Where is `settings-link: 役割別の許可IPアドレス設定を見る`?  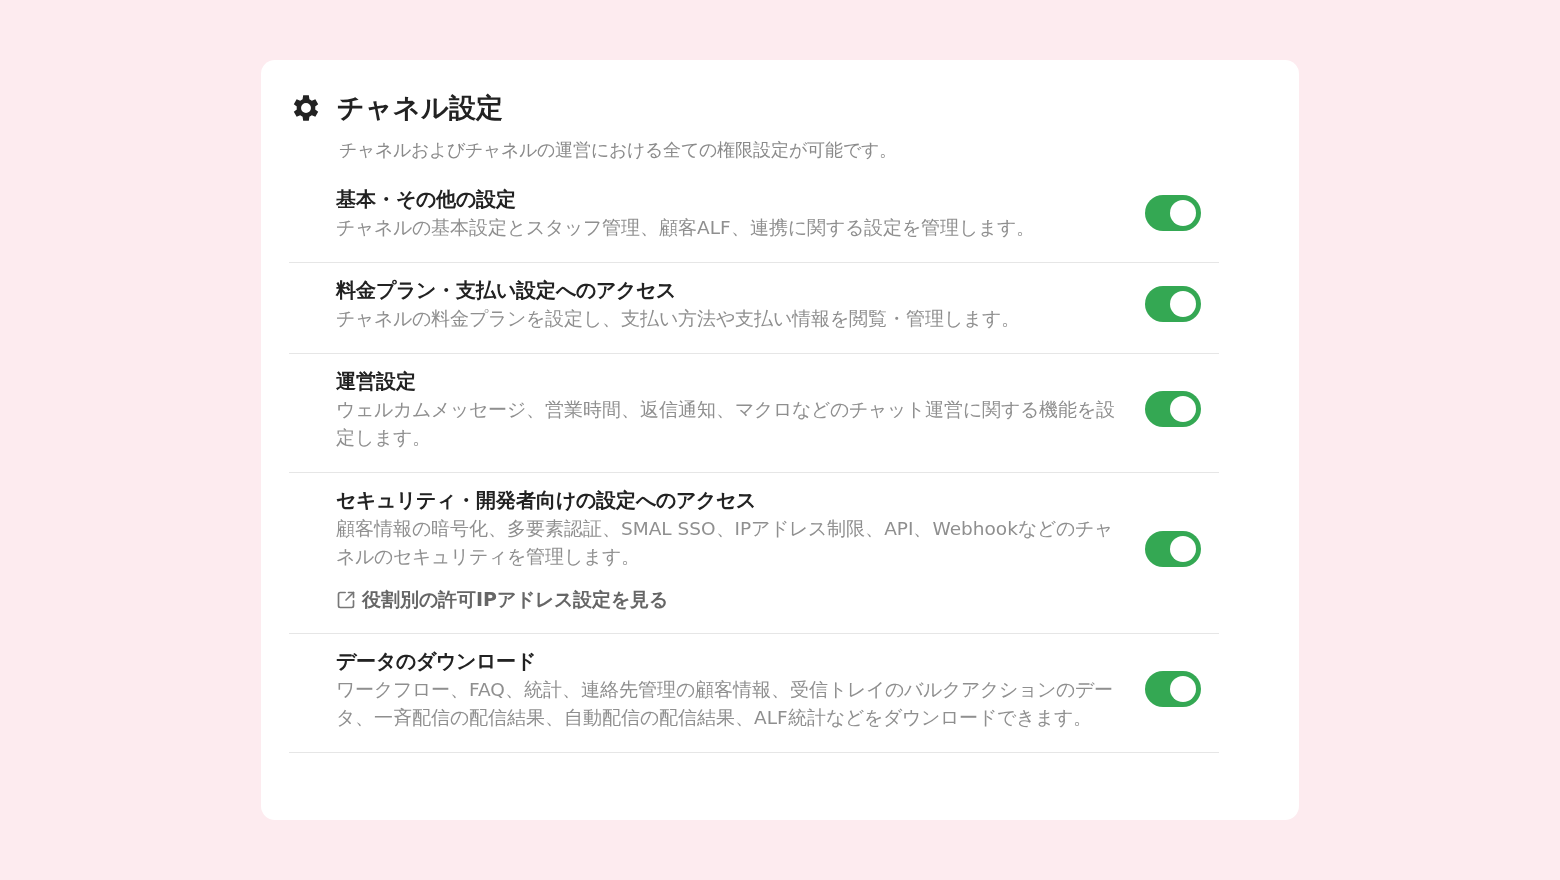
settings-link: 役割別の許可IPアドレス設定を見る is located at coordinates (502, 600).